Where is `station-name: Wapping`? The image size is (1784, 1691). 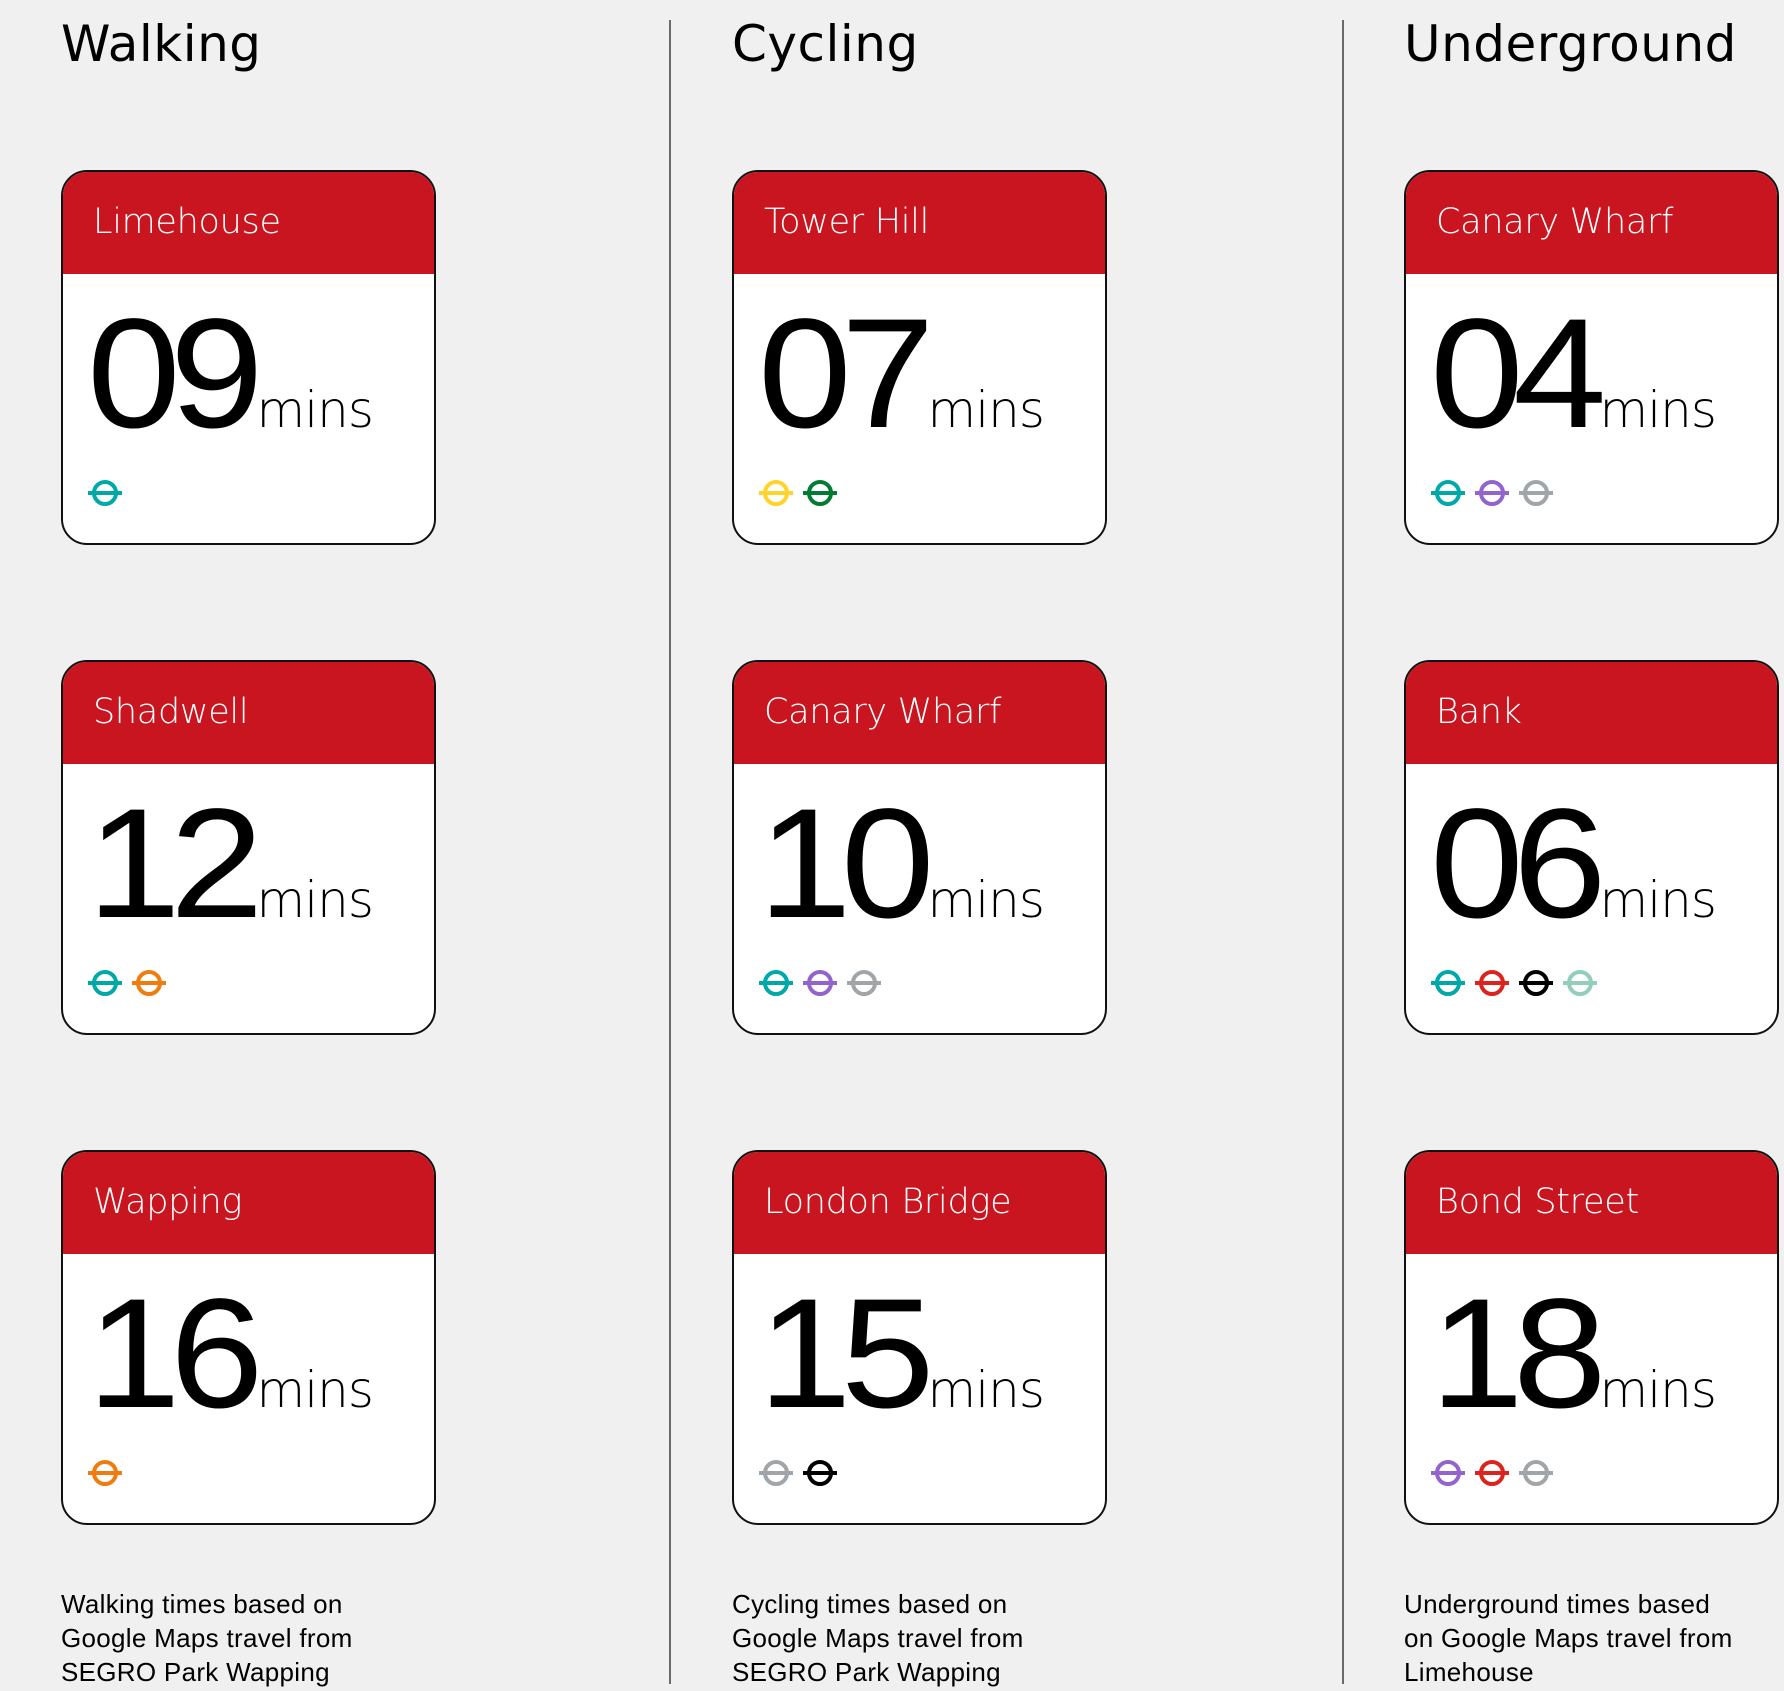
station-name: Wapping is located at coordinates (248, 1203).